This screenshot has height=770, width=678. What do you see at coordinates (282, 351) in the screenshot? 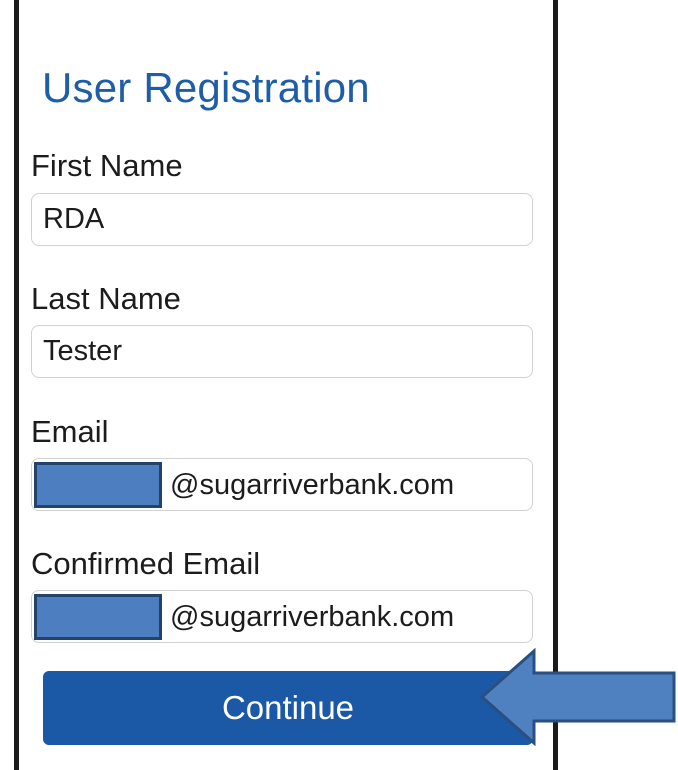
I see `last-name-field: Tester` at bounding box center [282, 351].